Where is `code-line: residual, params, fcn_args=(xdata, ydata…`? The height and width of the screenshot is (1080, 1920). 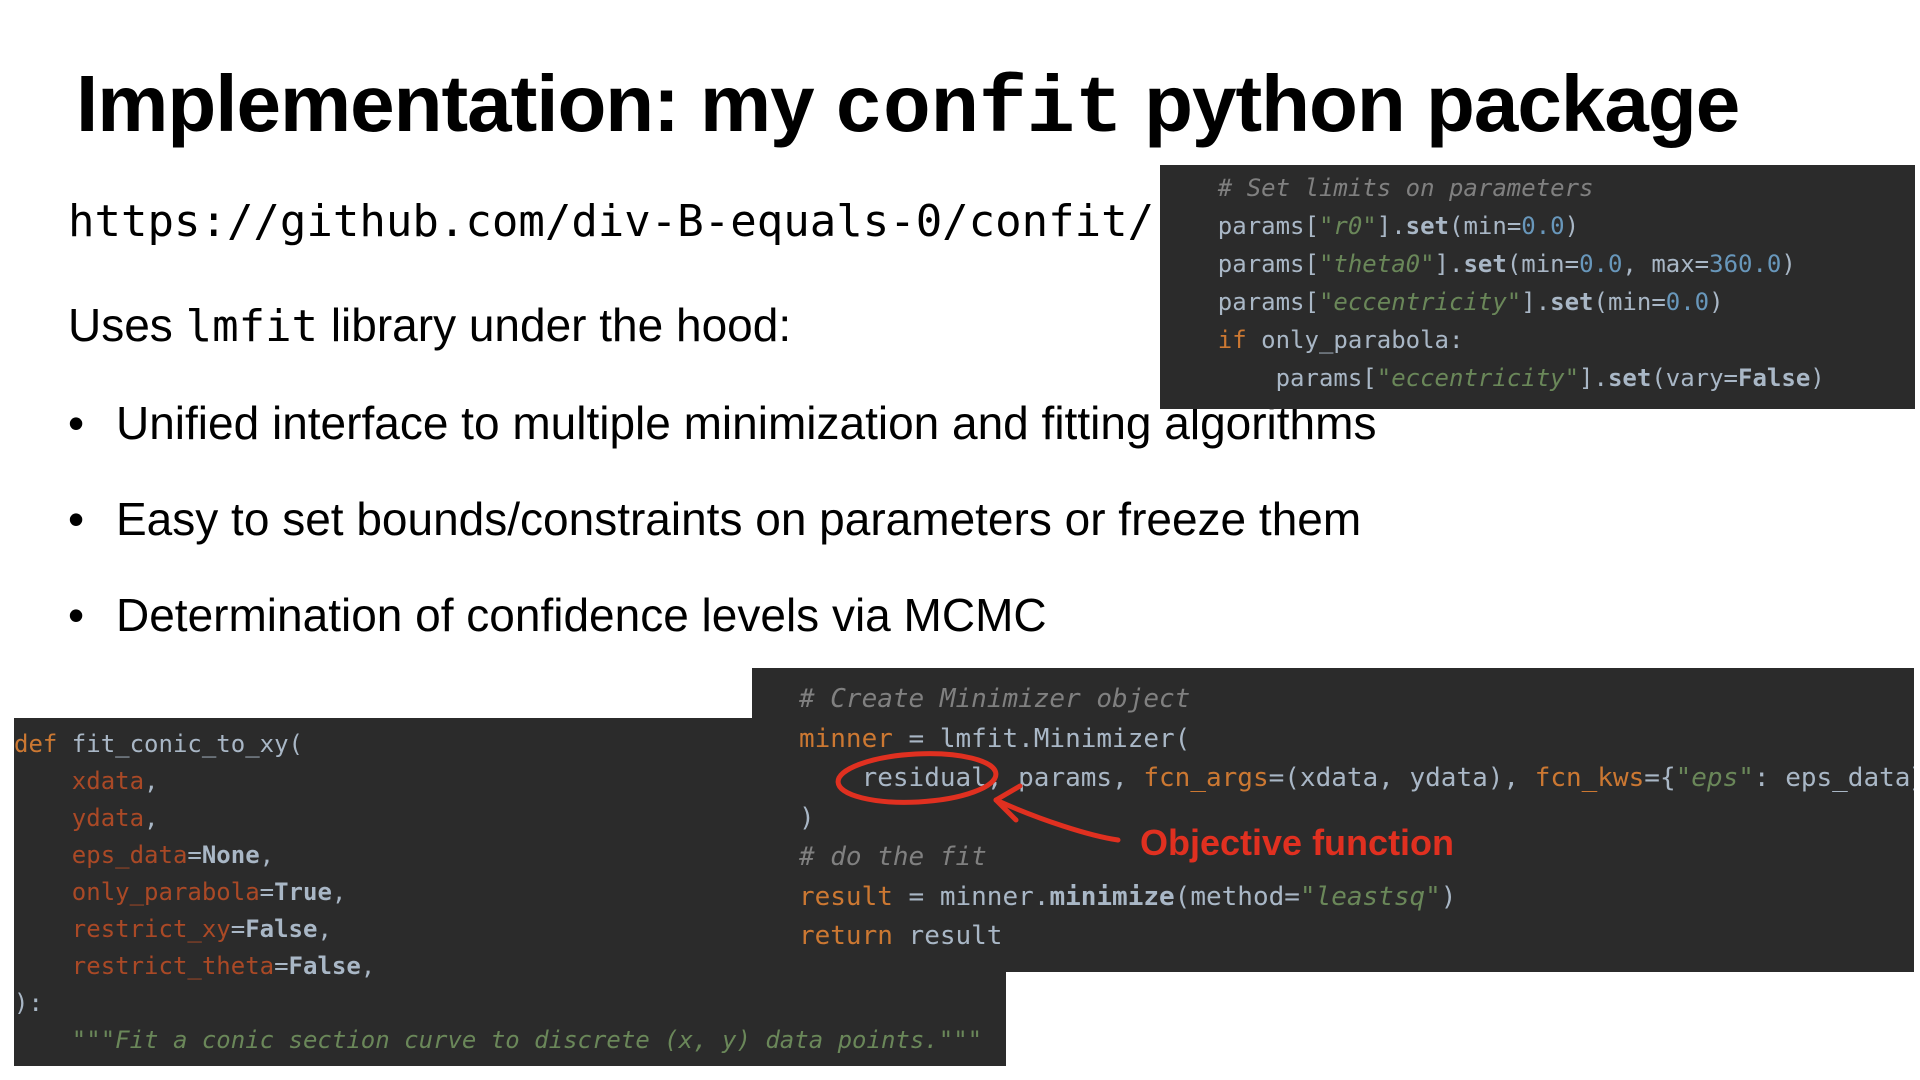
code-line: residual, params, fcn_args=(xdata, ydata… is located at coordinates (1333, 779).